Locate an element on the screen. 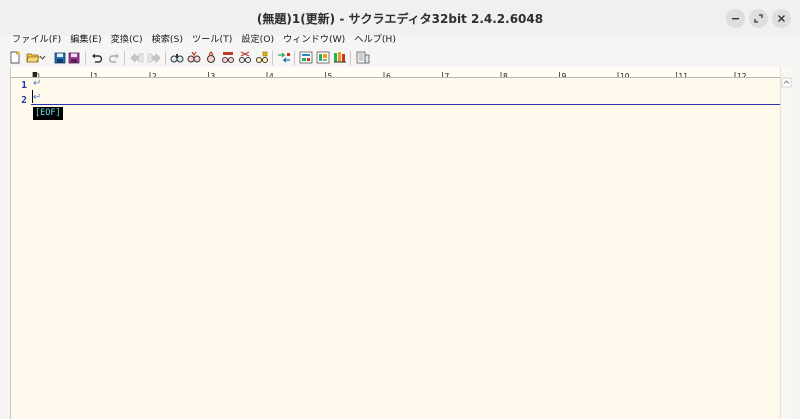  ruler-label: 5 is located at coordinates (330, 75).